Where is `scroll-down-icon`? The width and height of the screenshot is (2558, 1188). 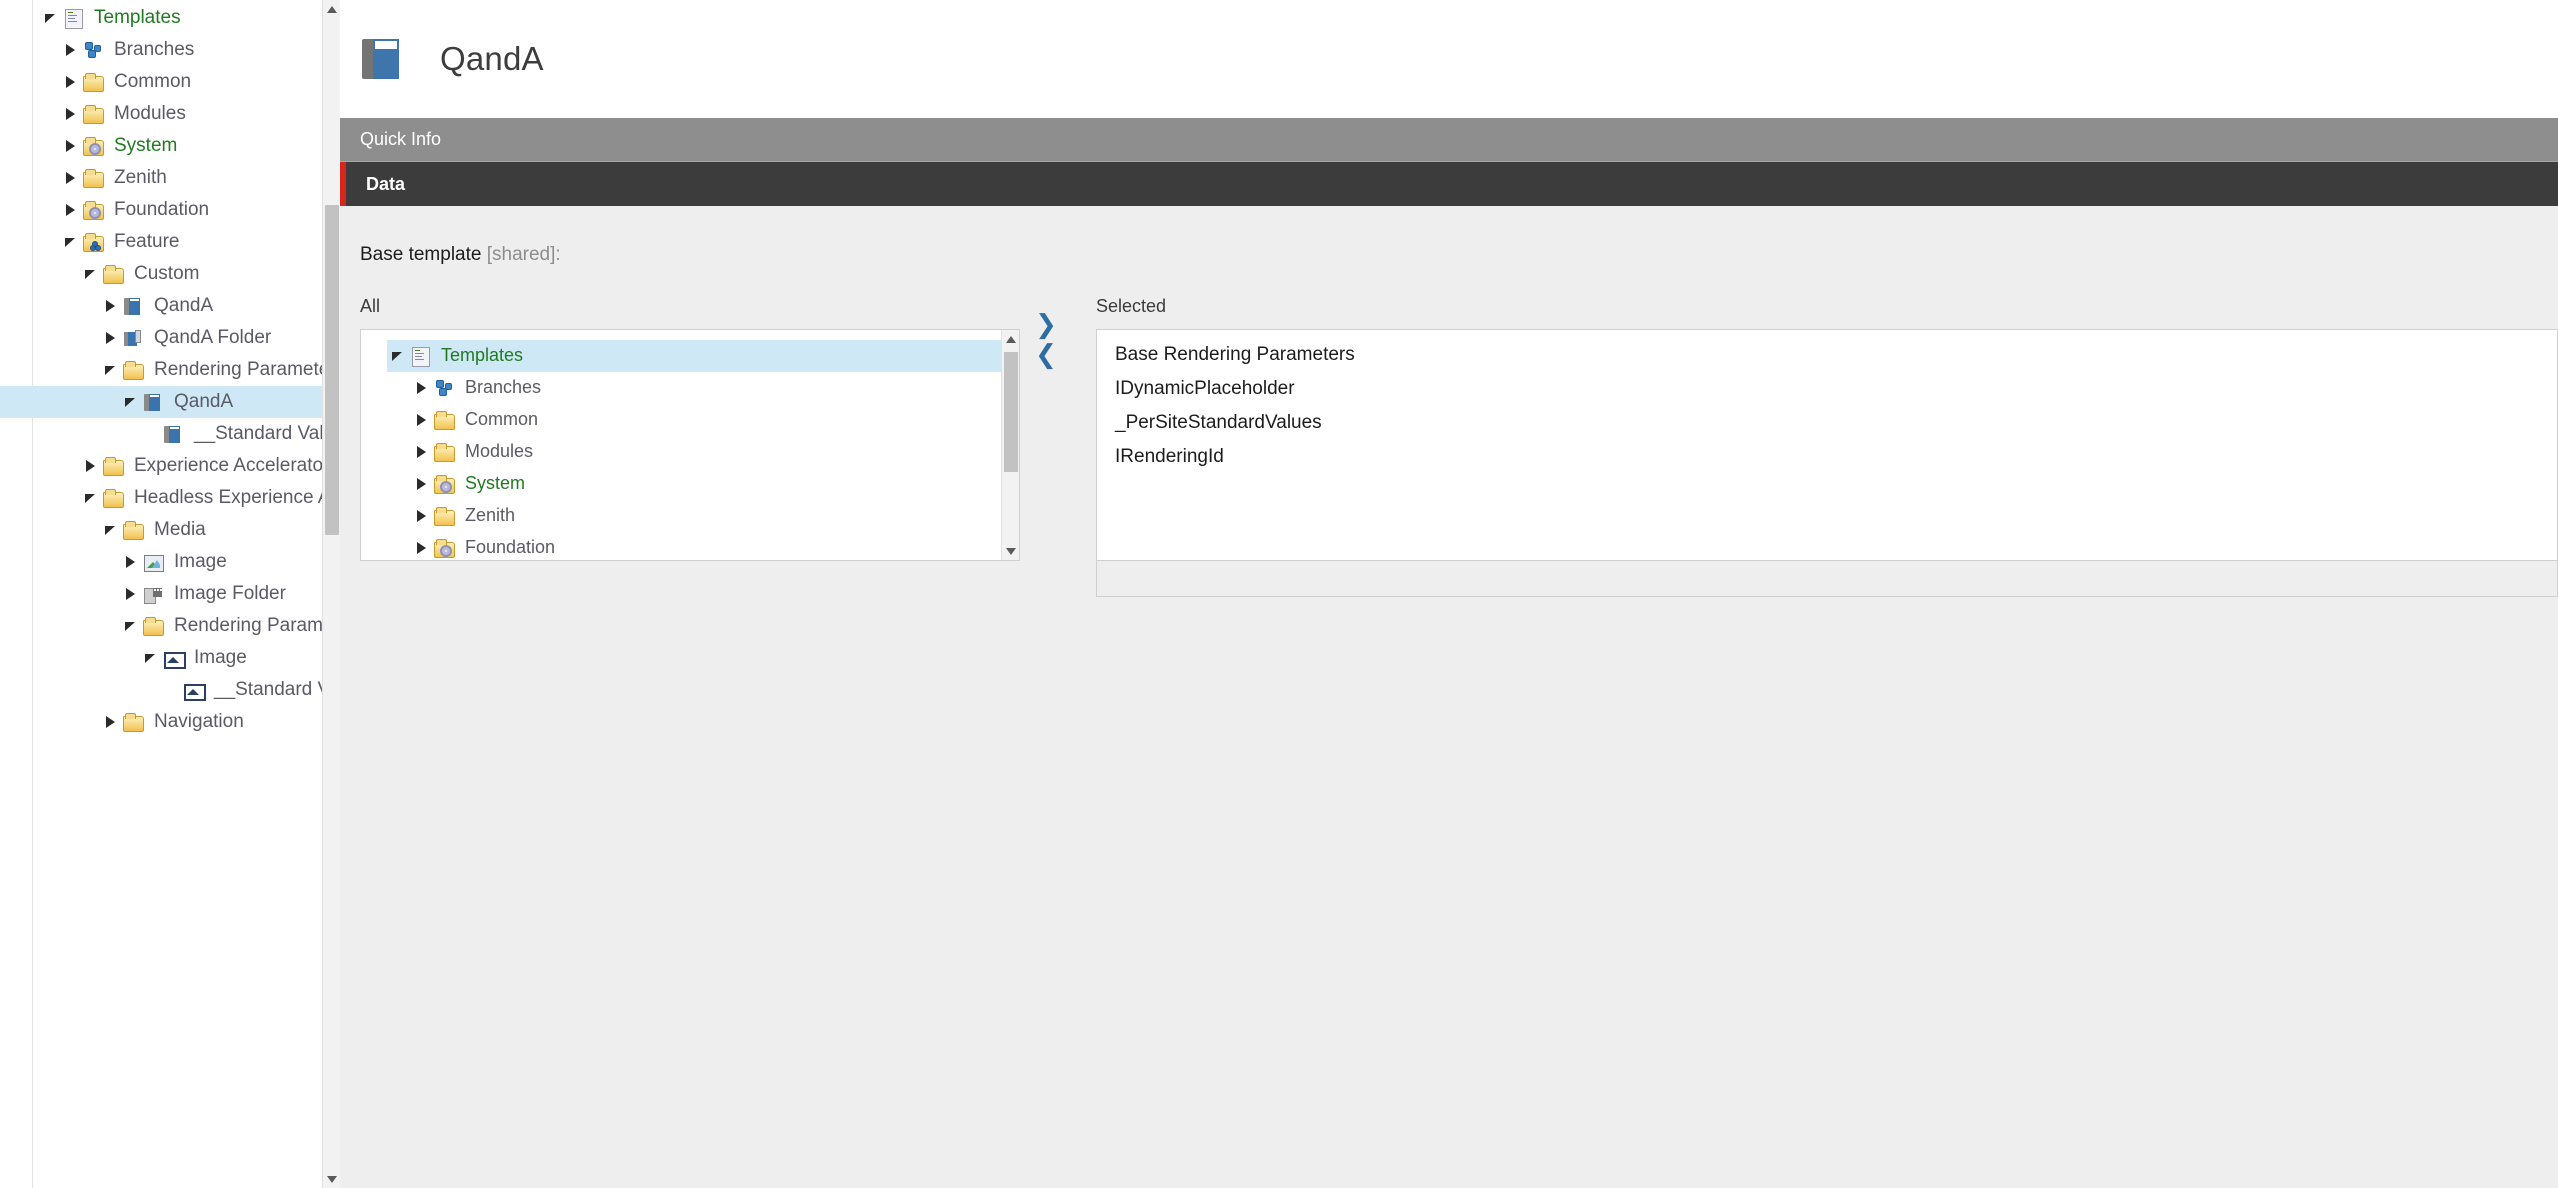
scroll-down-icon is located at coordinates (331, 1179).